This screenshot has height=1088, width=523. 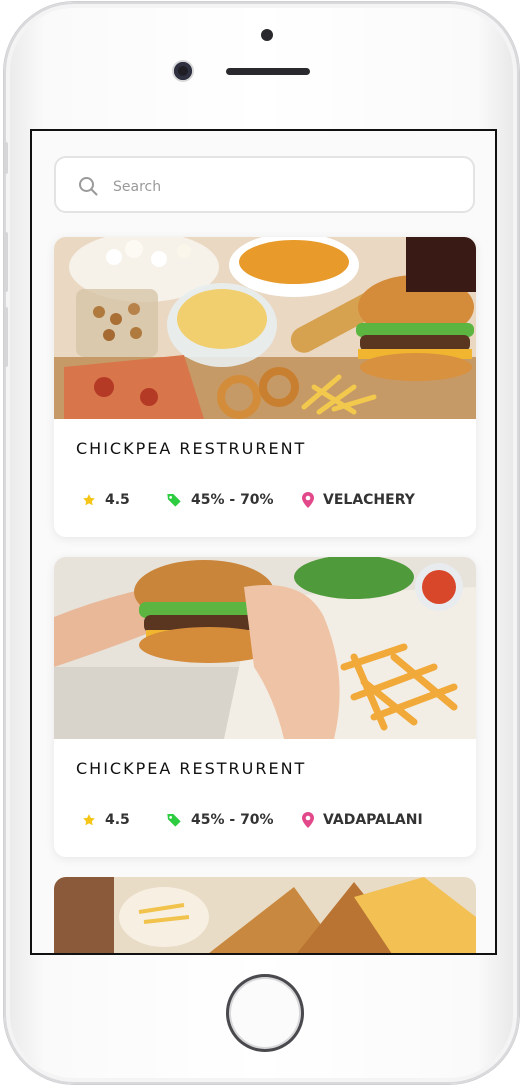 I want to click on search-icon, so click(x=88, y=186).